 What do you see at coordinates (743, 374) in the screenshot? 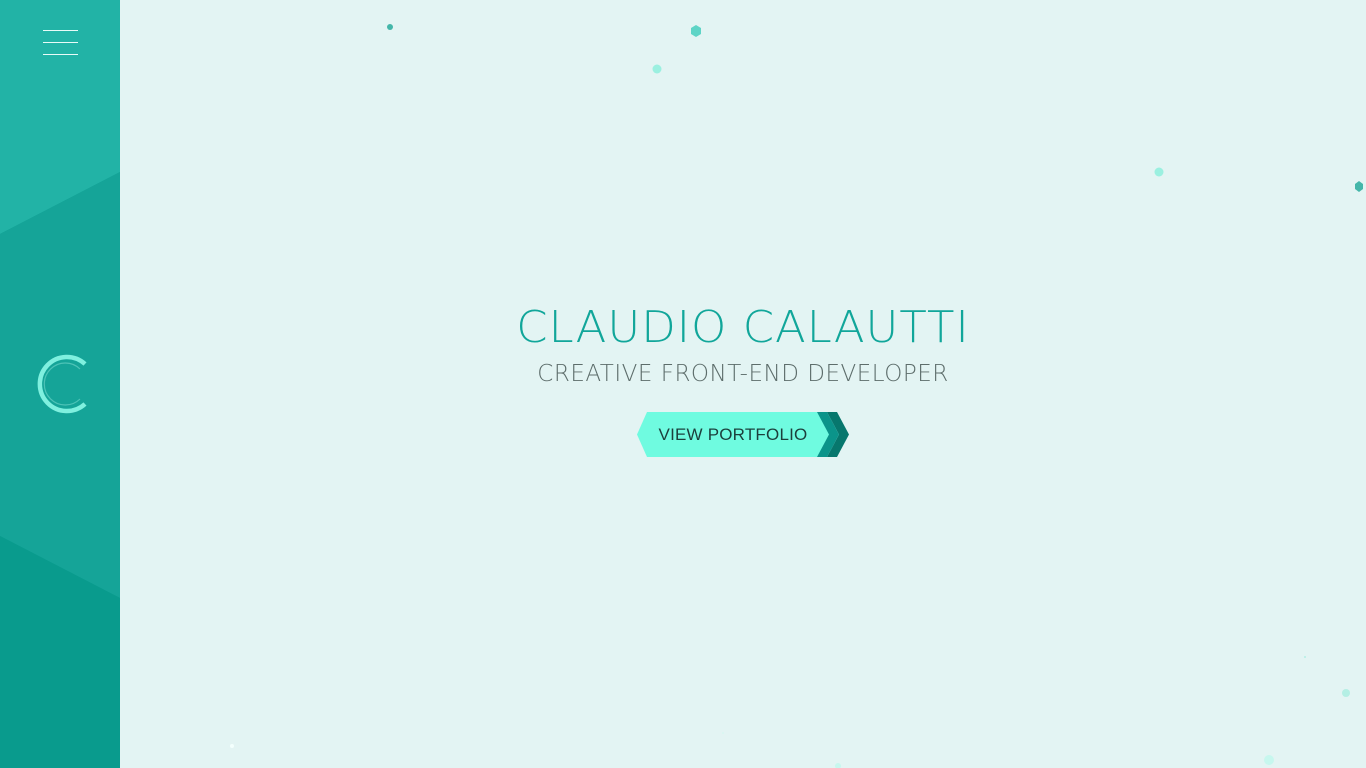
I see `hero-role: CREATIVE FRONT-END DEVELOPER` at bounding box center [743, 374].